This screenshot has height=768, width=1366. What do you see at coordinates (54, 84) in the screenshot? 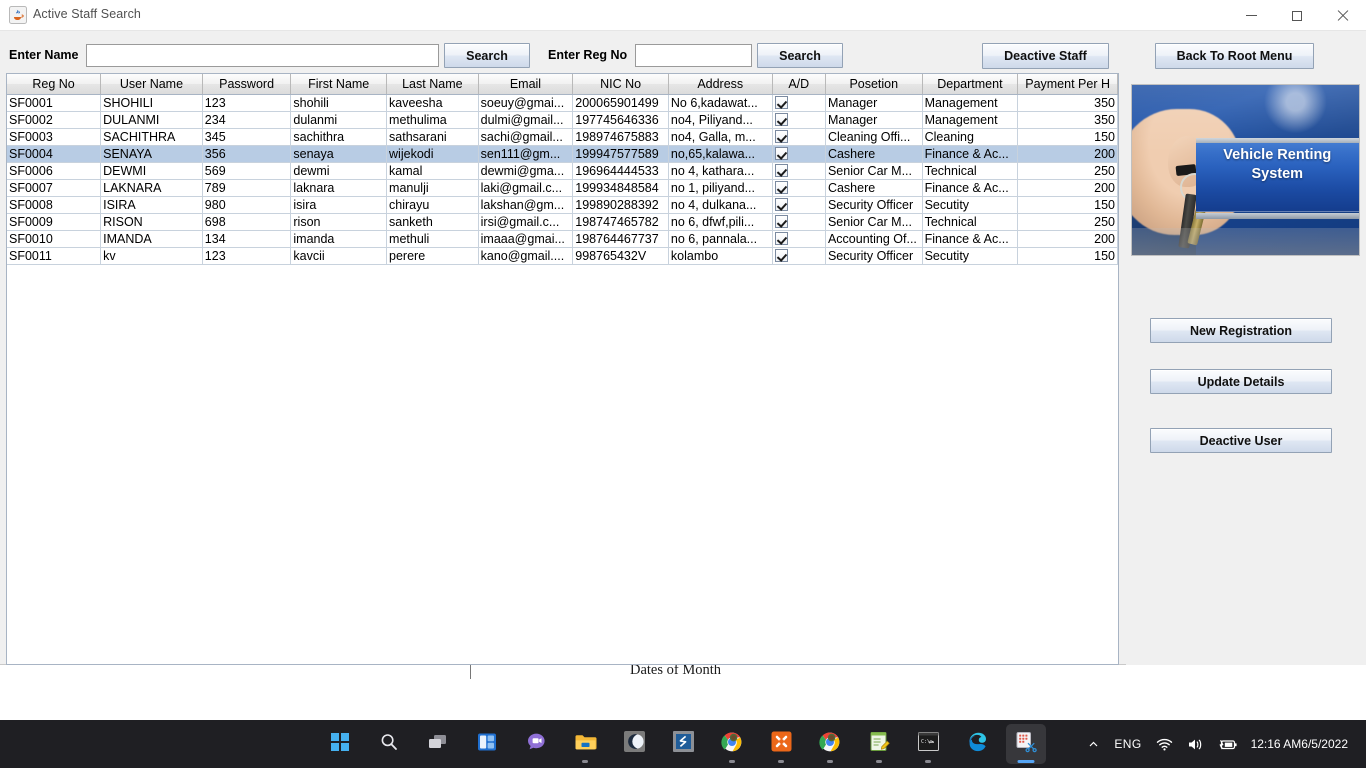
I see `column-header-0: Reg No` at bounding box center [54, 84].